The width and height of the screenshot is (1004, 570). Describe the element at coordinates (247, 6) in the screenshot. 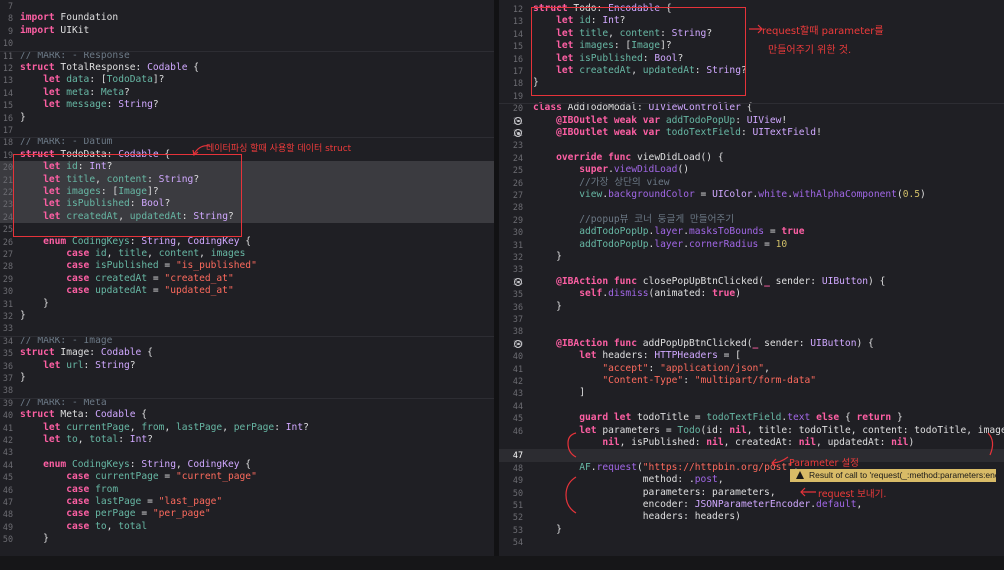

I see `code-line: 7` at that location.